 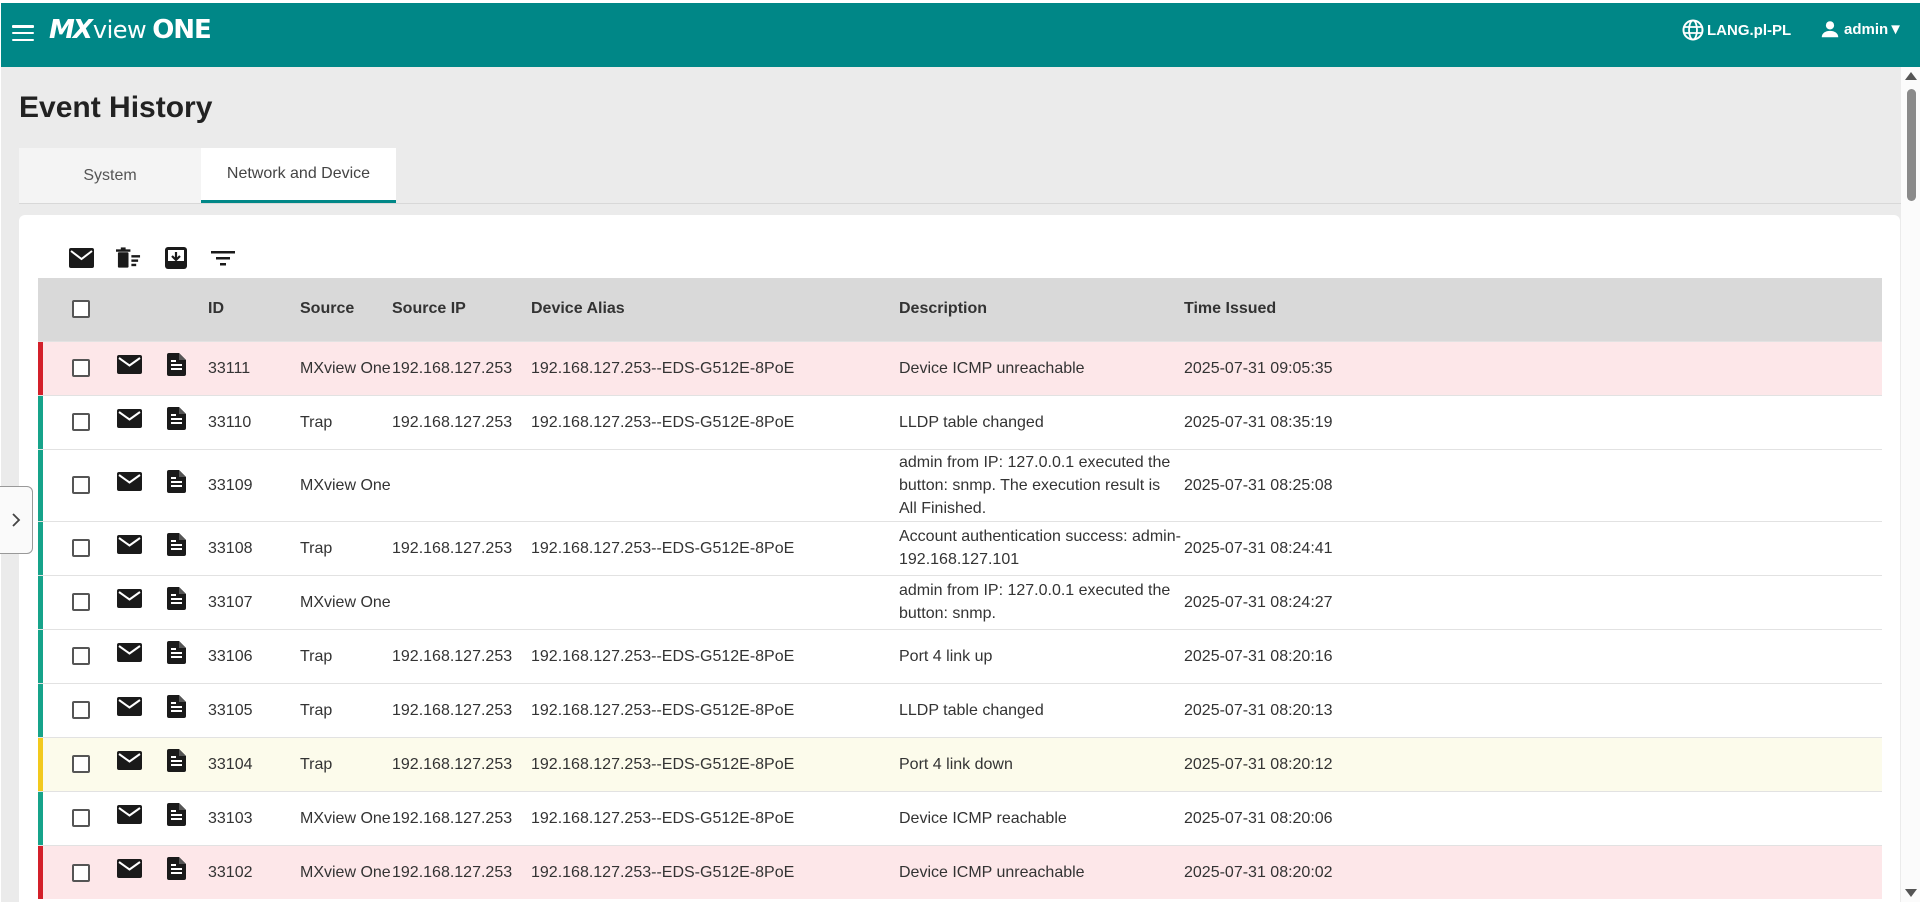 I want to click on column-header-device-alias: Device Alias, so click(x=715, y=309).